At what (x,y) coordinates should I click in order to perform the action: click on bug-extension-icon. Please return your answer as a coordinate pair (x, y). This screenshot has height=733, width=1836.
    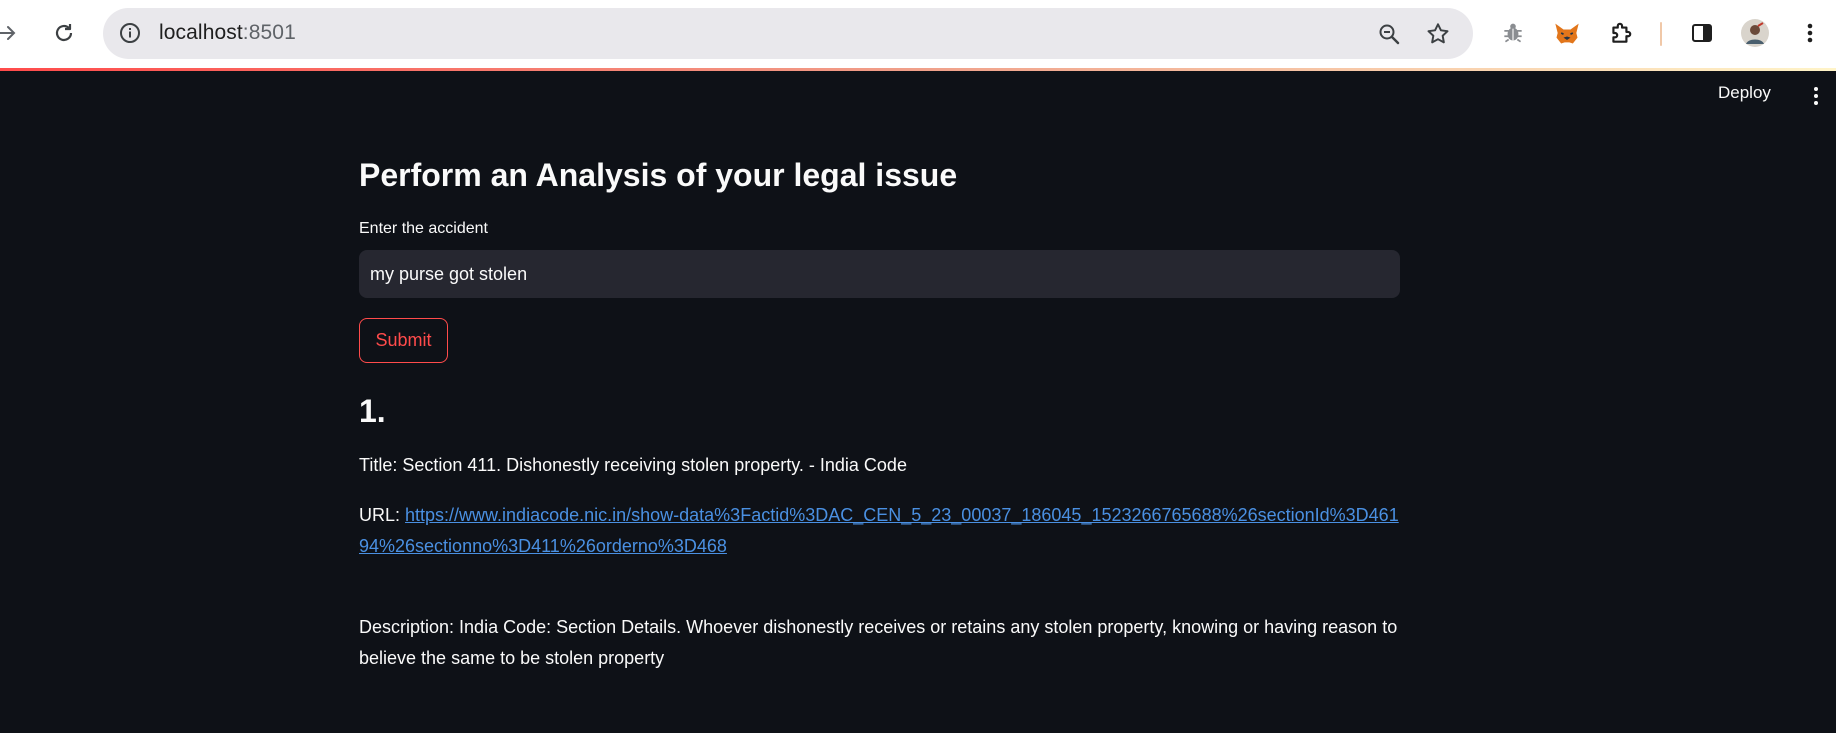
    Looking at the image, I should click on (1513, 33).